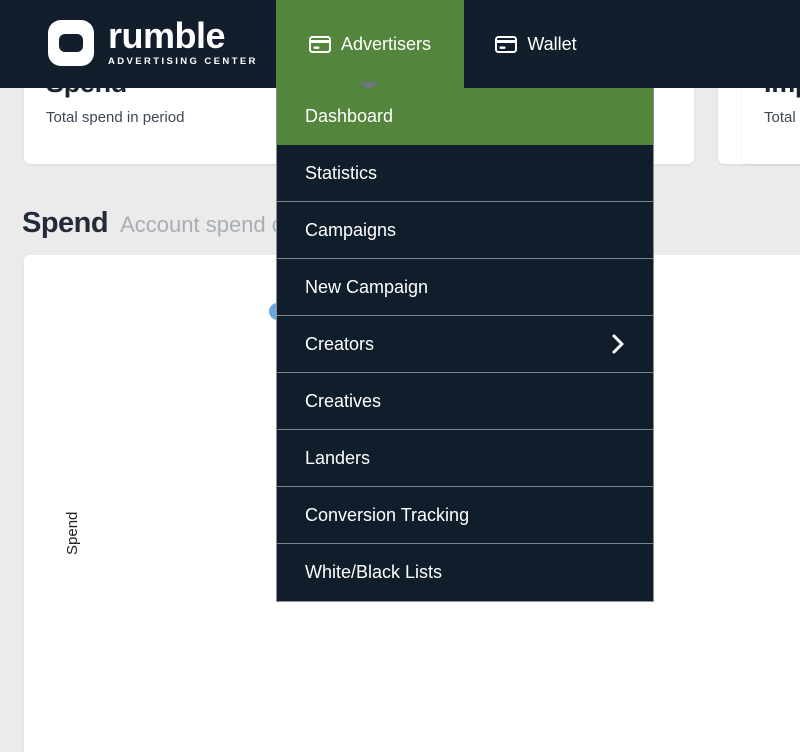  I want to click on header-tabs: Advertisers Wallet, so click(442, 44).